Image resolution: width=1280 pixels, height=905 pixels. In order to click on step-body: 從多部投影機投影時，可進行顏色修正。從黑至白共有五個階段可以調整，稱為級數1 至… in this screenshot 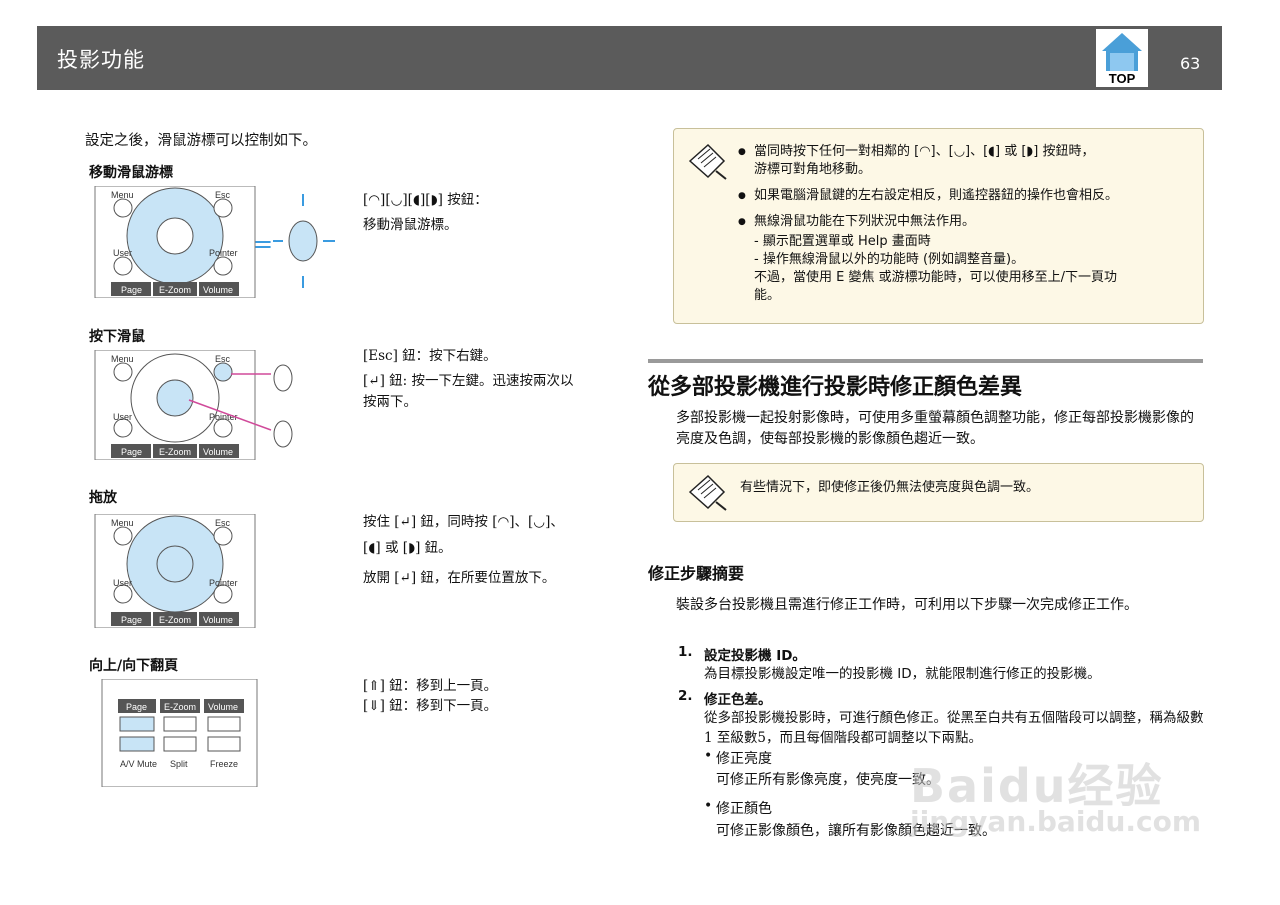, I will do `click(954, 728)`.